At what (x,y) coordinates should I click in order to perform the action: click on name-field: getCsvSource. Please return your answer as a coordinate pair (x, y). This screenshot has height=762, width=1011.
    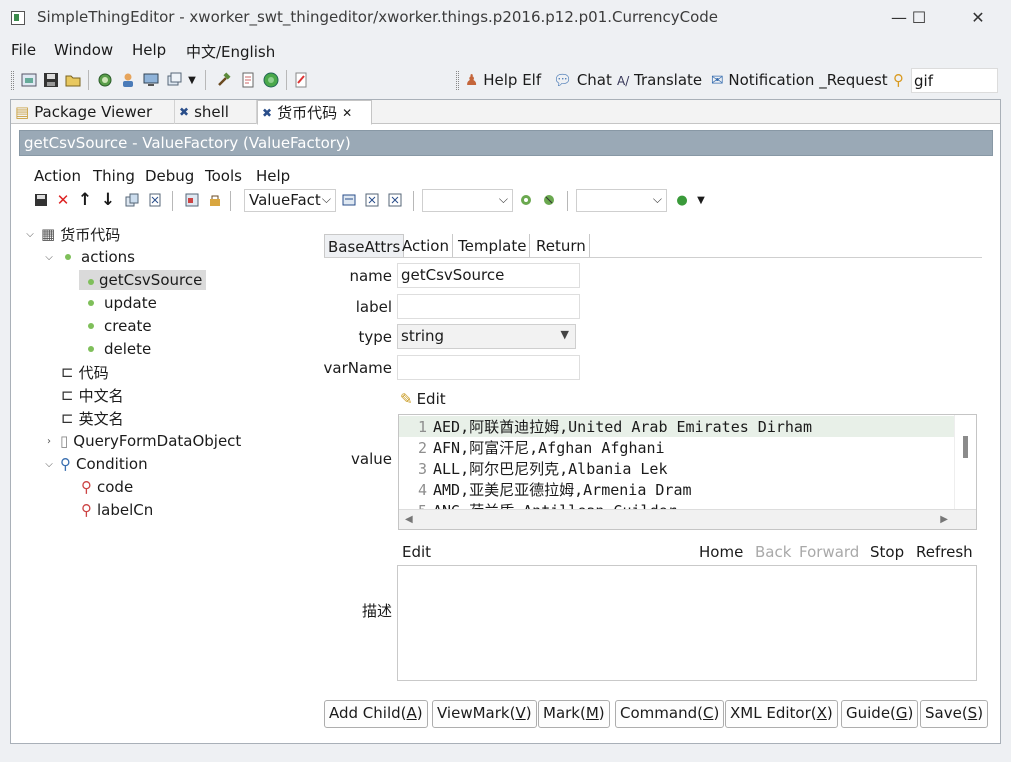
    Looking at the image, I should click on (488, 275).